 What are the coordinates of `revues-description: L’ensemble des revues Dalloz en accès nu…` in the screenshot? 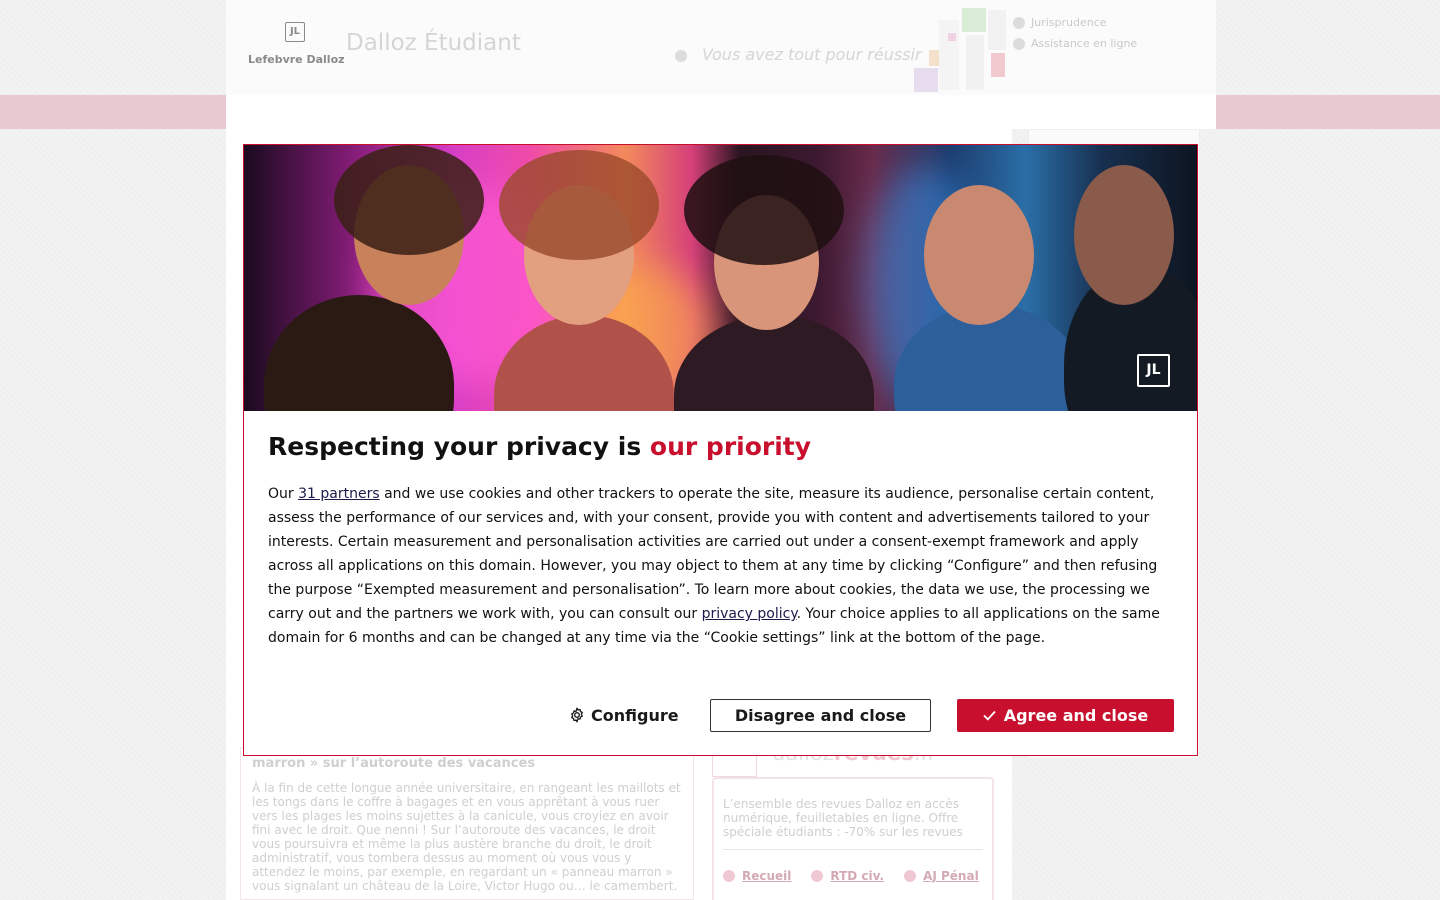 It's located at (843, 818).